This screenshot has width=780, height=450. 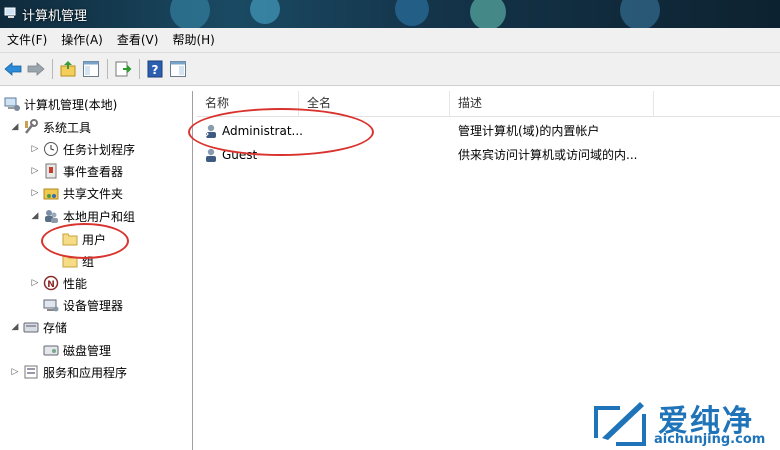 I want to click on up-folder-button, so click(x=67, y=69).